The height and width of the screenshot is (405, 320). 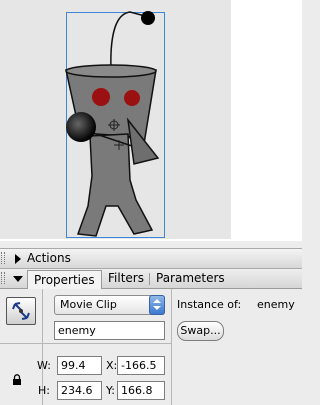 I want to click on width-label: W:, so click(x=44, y=365).